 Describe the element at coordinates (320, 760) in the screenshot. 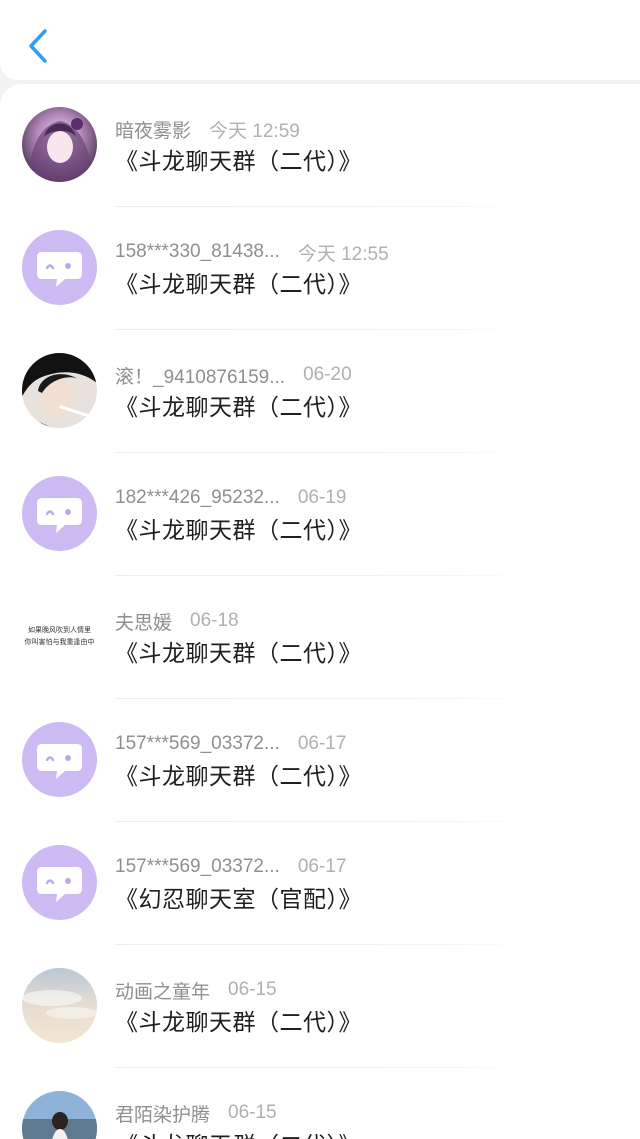

I see `chat-list-item: 157***569_03372... 06-17 《斗龙聊天群（二代）》` at that location.